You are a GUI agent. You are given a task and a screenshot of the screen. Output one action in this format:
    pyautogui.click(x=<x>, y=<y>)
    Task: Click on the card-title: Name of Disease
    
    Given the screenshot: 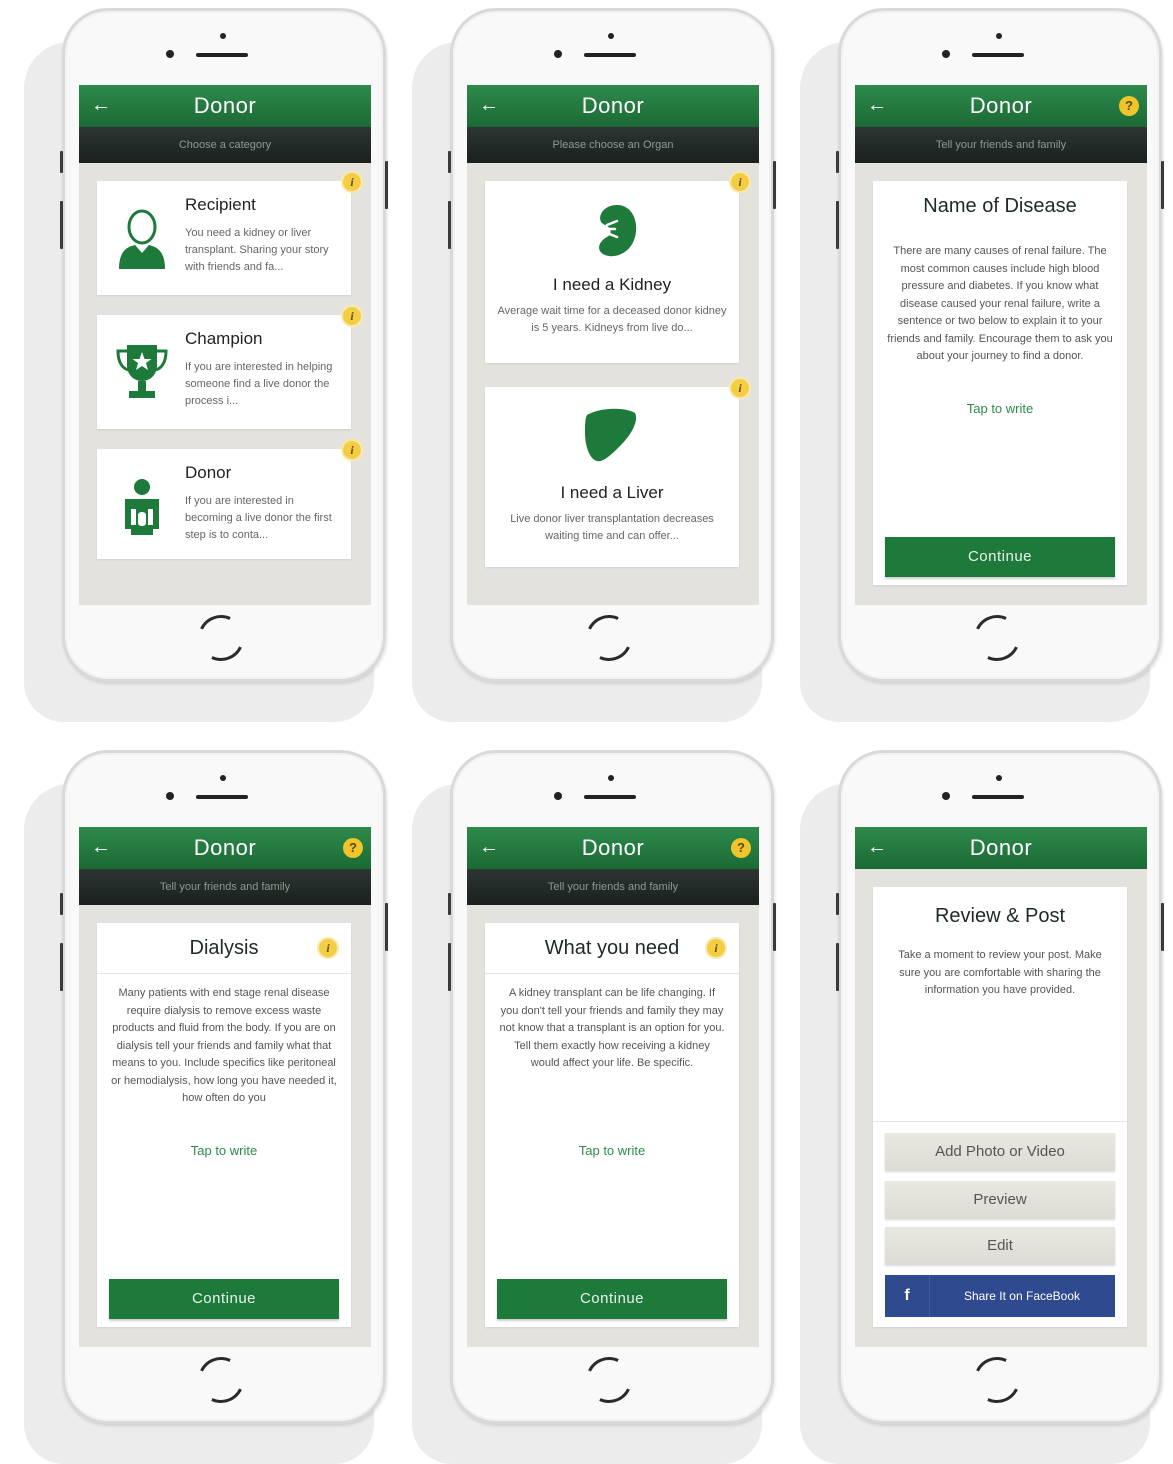 What is the action you would take?
    pyautogui.click(x=1000, y=206)
    